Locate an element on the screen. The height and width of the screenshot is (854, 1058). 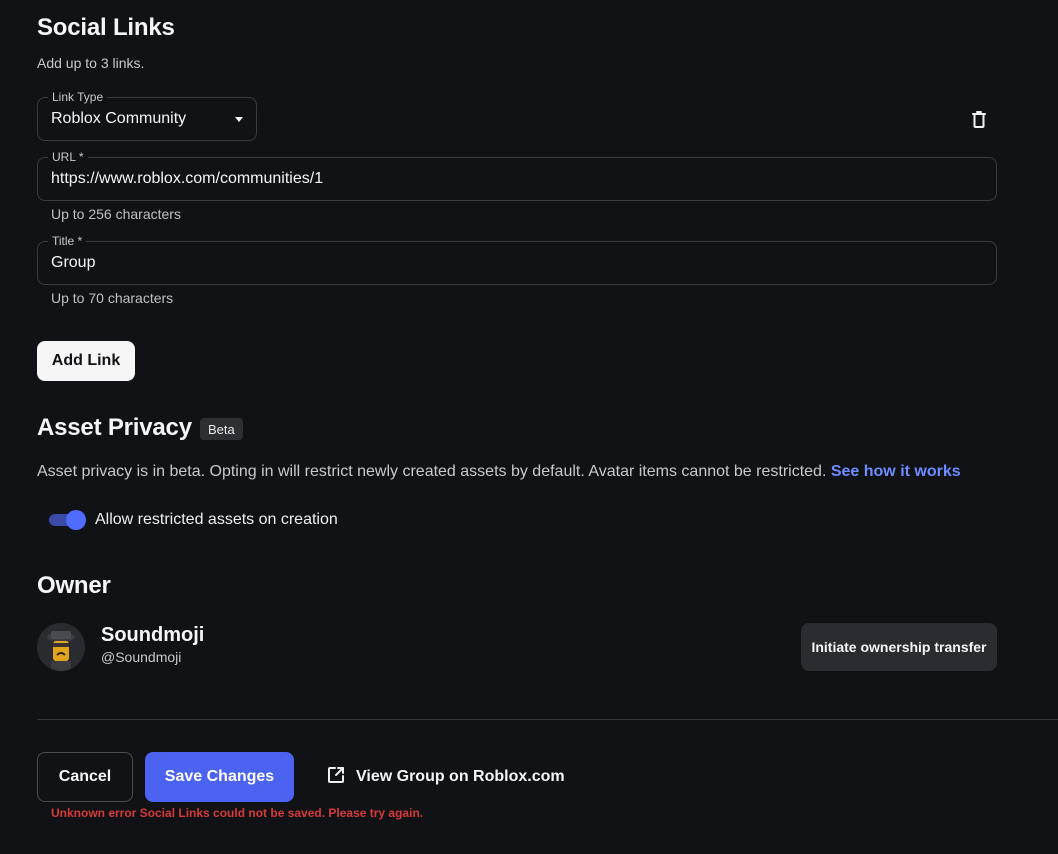
owner-handle: @Soundmoji is located at coordinates (141, 657).